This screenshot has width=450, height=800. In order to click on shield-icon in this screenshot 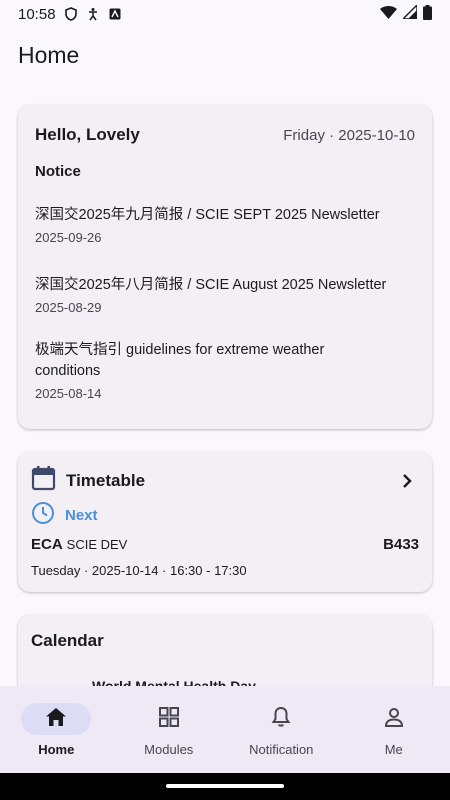, I will do `click(71, 14)`.